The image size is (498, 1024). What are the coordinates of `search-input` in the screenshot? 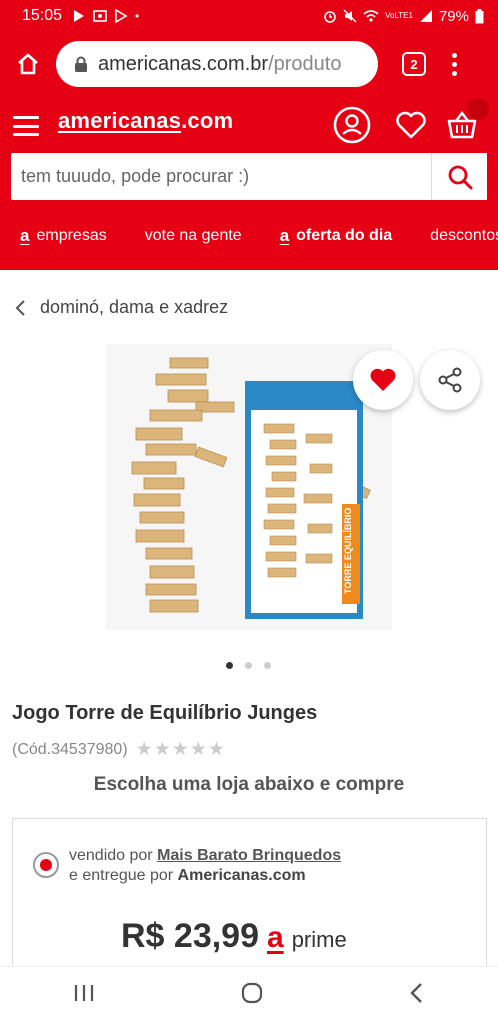 It's located at (221, 176).